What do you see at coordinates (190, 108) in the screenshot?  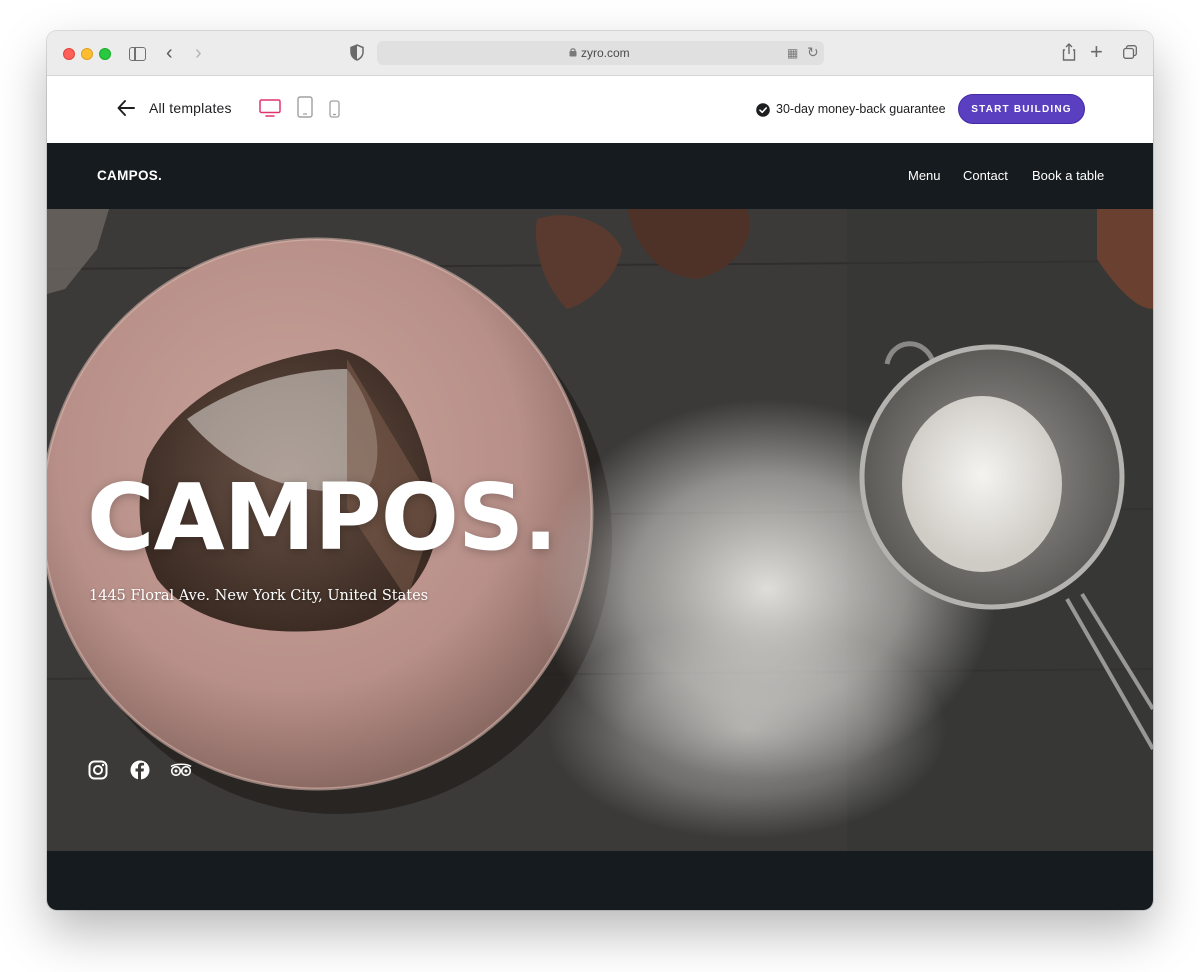 I see `all-templates-link: All templates` at bounding box center [190, 108].